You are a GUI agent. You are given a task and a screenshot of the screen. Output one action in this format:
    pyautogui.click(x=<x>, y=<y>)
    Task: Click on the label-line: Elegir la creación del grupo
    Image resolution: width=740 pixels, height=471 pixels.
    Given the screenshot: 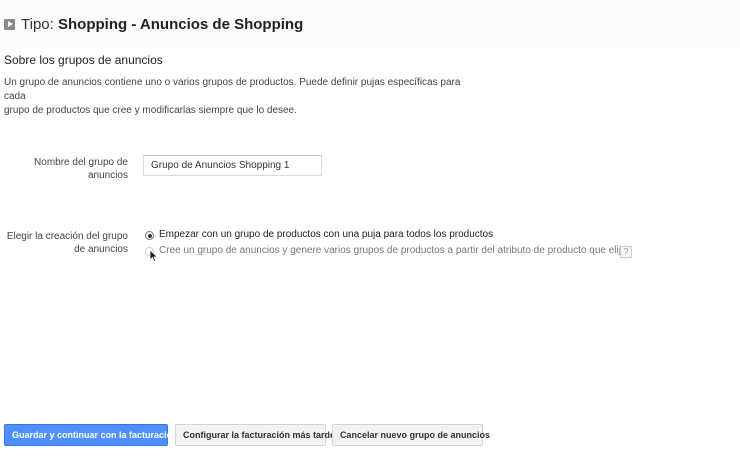 What is the action you would take?
    pyautogui.click(x=67, y=236)
    